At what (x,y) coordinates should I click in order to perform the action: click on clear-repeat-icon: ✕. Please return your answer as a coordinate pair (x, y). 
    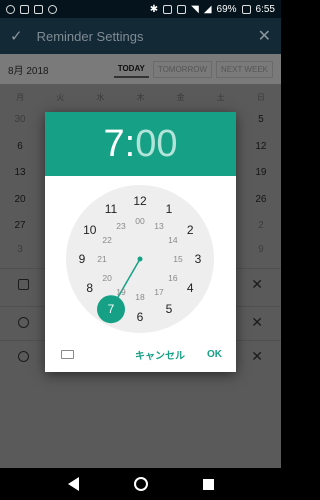
    Looking at the image, I should click on (257, 356).